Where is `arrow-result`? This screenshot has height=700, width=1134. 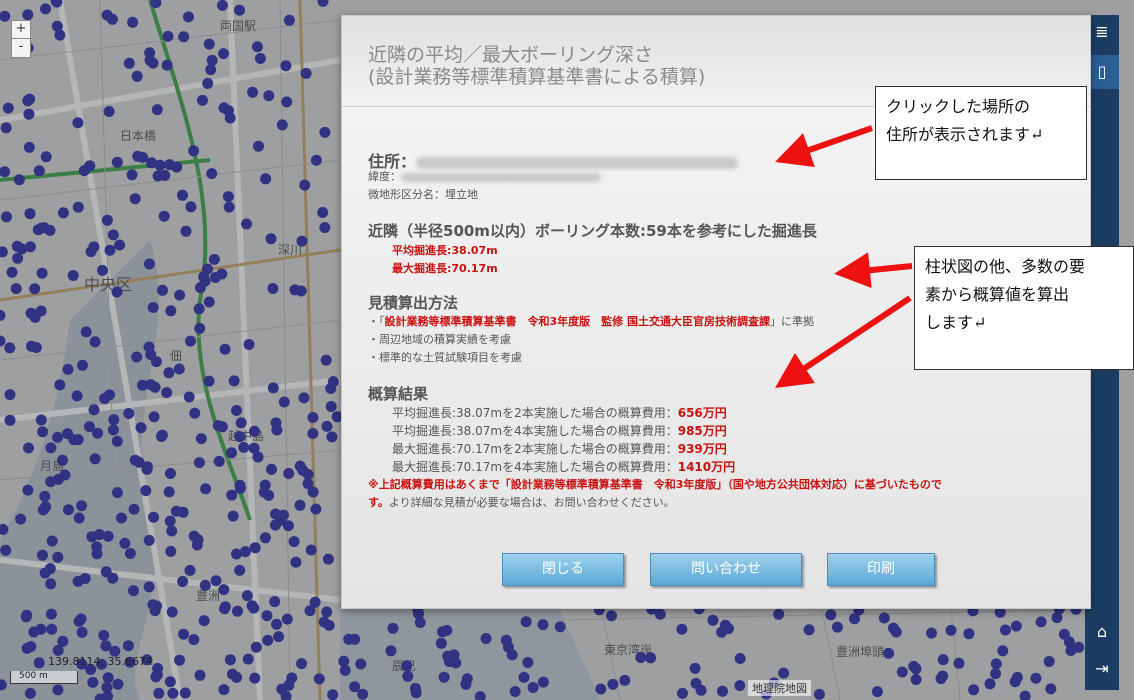
arrow-result is located at coordinates (843, 341).